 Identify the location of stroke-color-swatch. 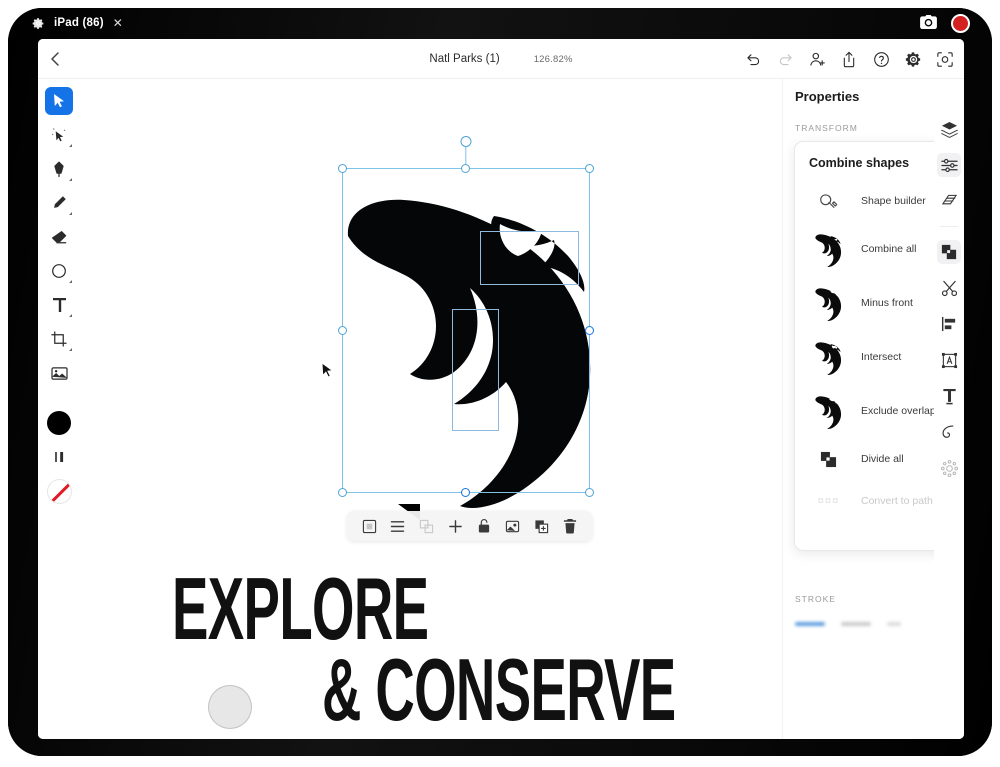
(59, 491).